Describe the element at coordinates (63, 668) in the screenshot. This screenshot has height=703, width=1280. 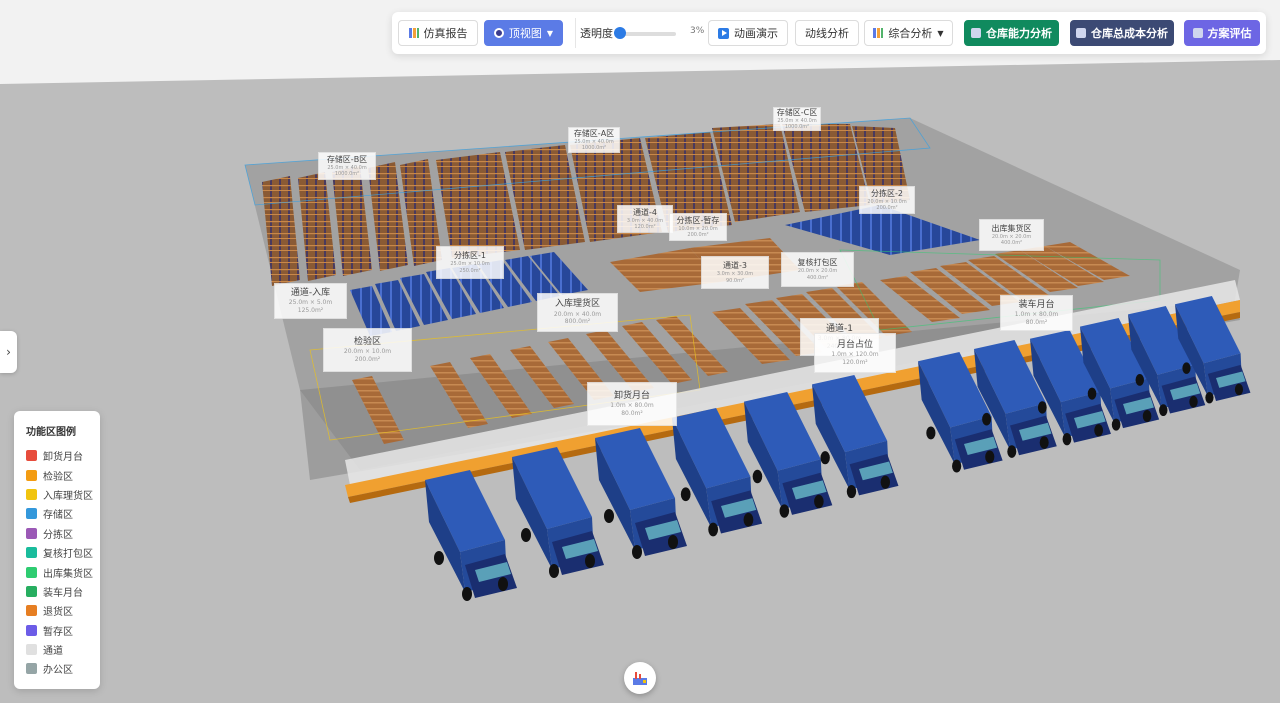
I see `legend-item: 办公区` at that location.